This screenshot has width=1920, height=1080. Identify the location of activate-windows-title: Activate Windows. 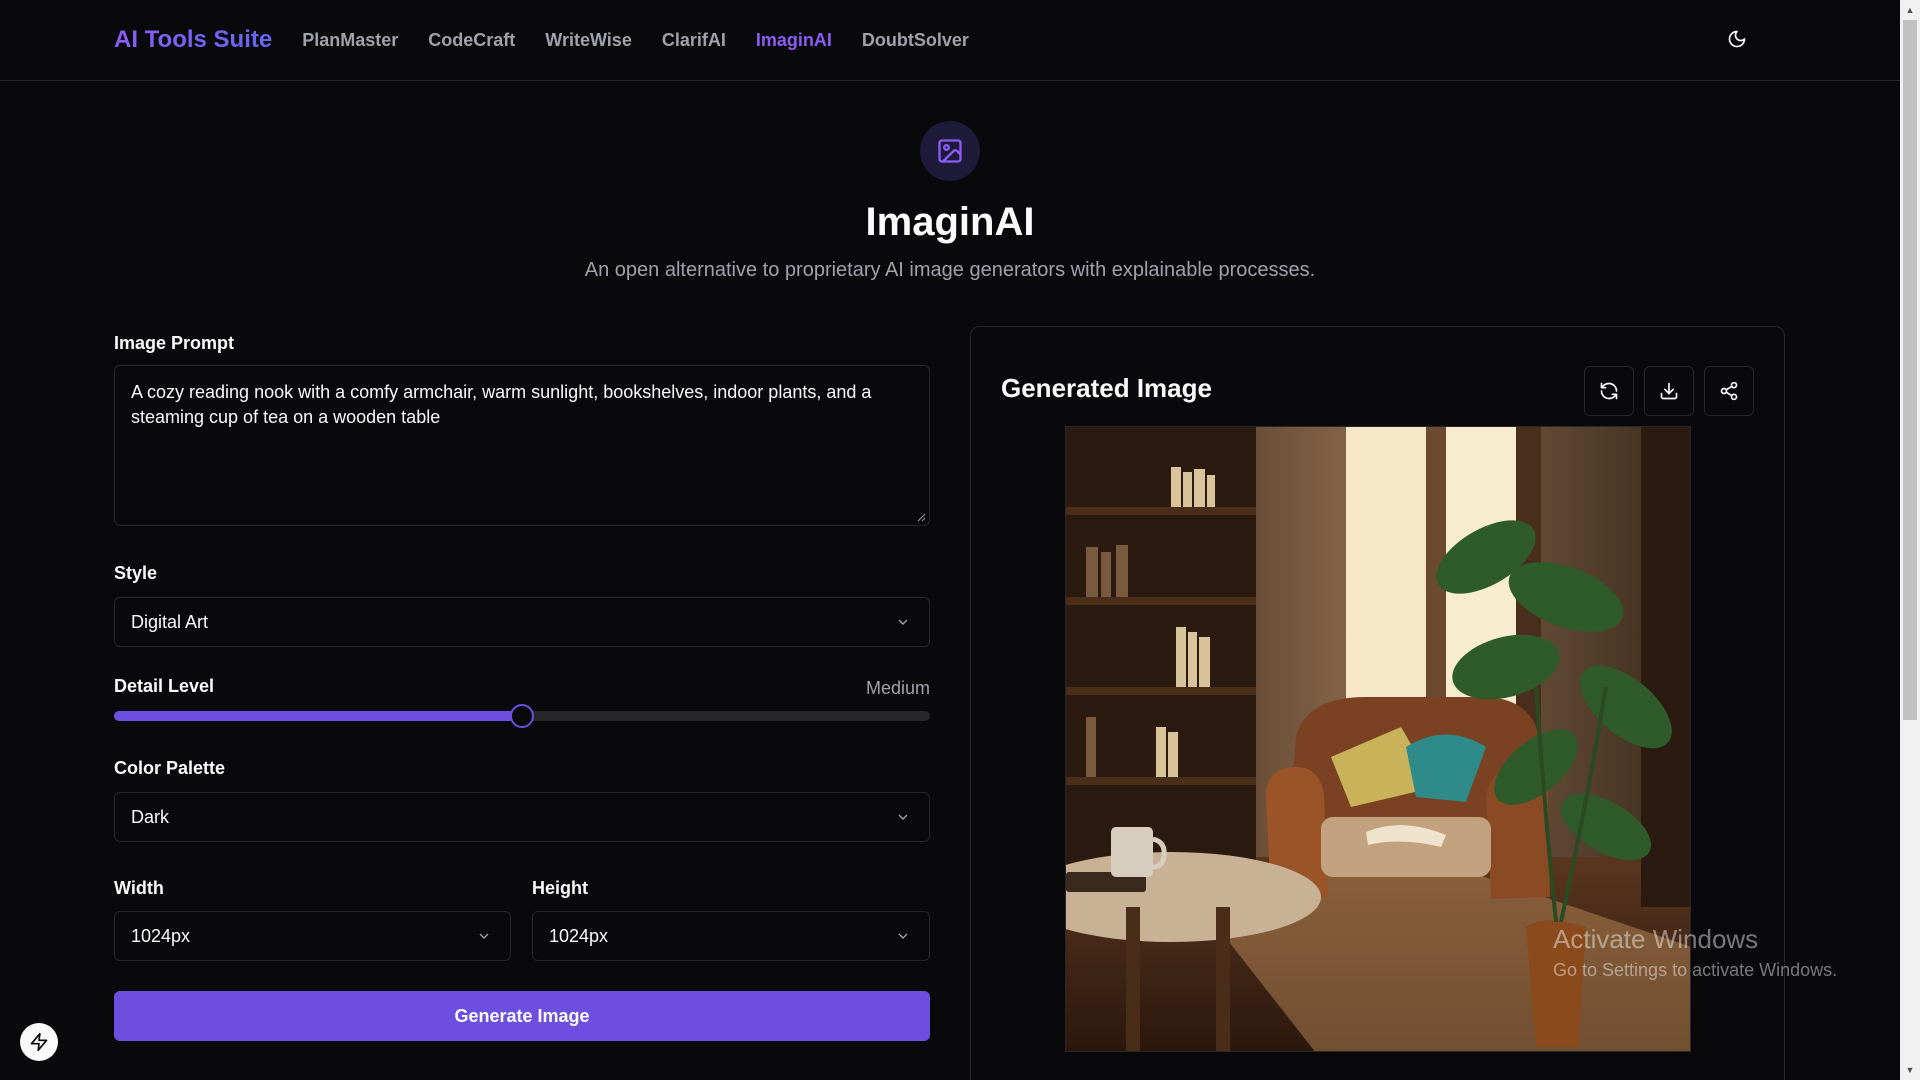
(1656, 939).